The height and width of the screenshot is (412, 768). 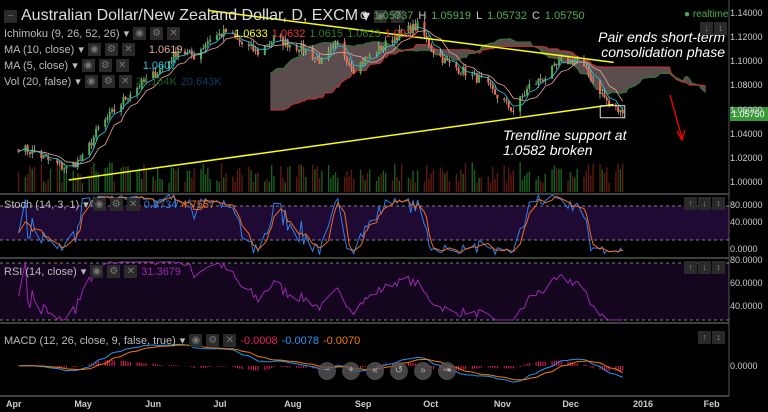 I want to click on scale-fit-icon: ↕, so click(x=720, y=28).